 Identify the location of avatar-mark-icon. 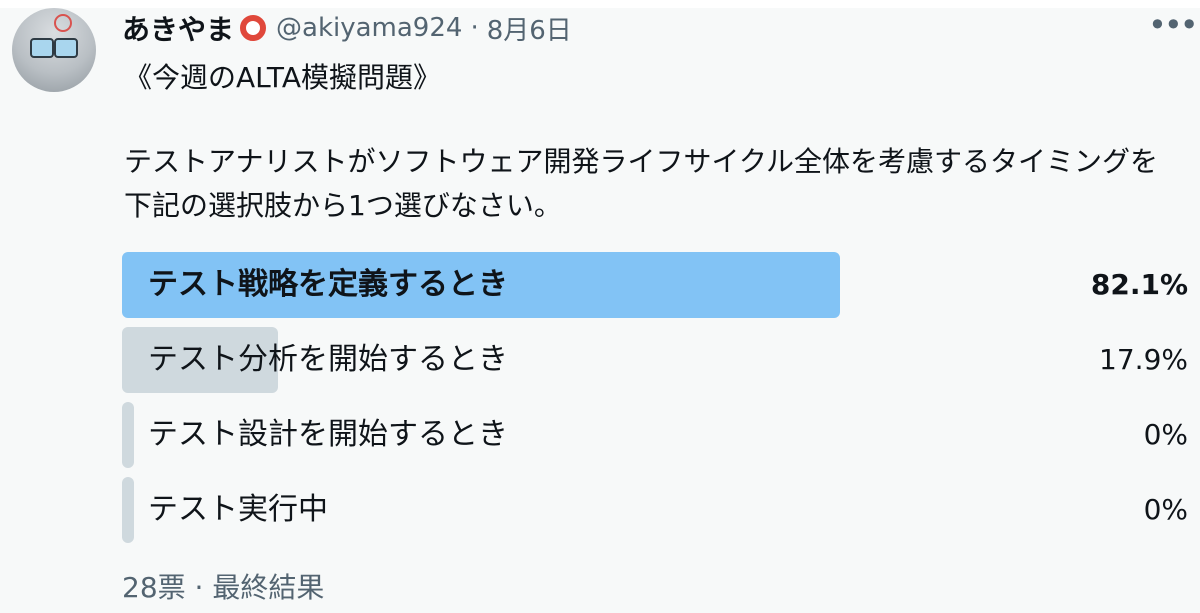
(63, 23).